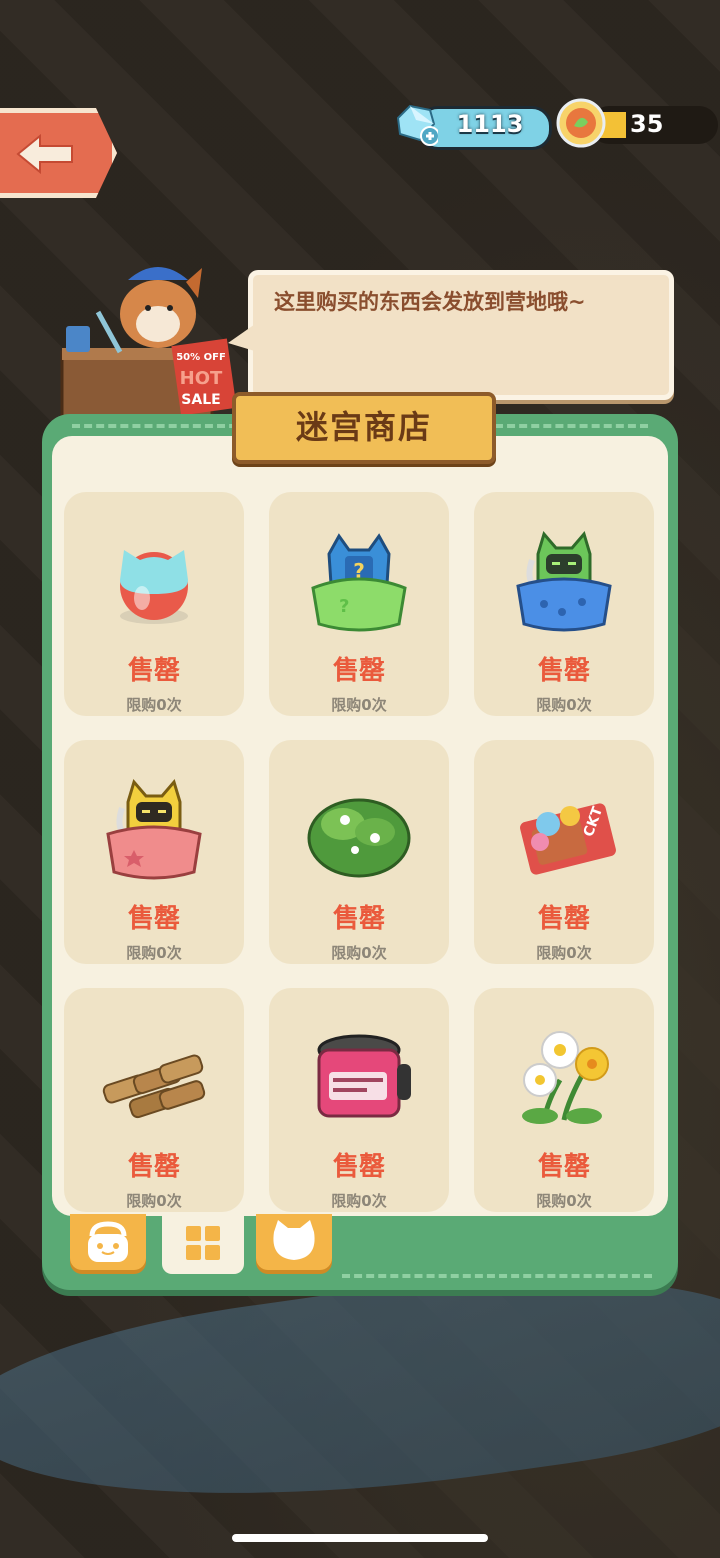 This screenshot has width=720, height=1558. Describe the element at coordinates (363, 427) in the screenshot. I see `shop-title: 迷宫商店` at that location.